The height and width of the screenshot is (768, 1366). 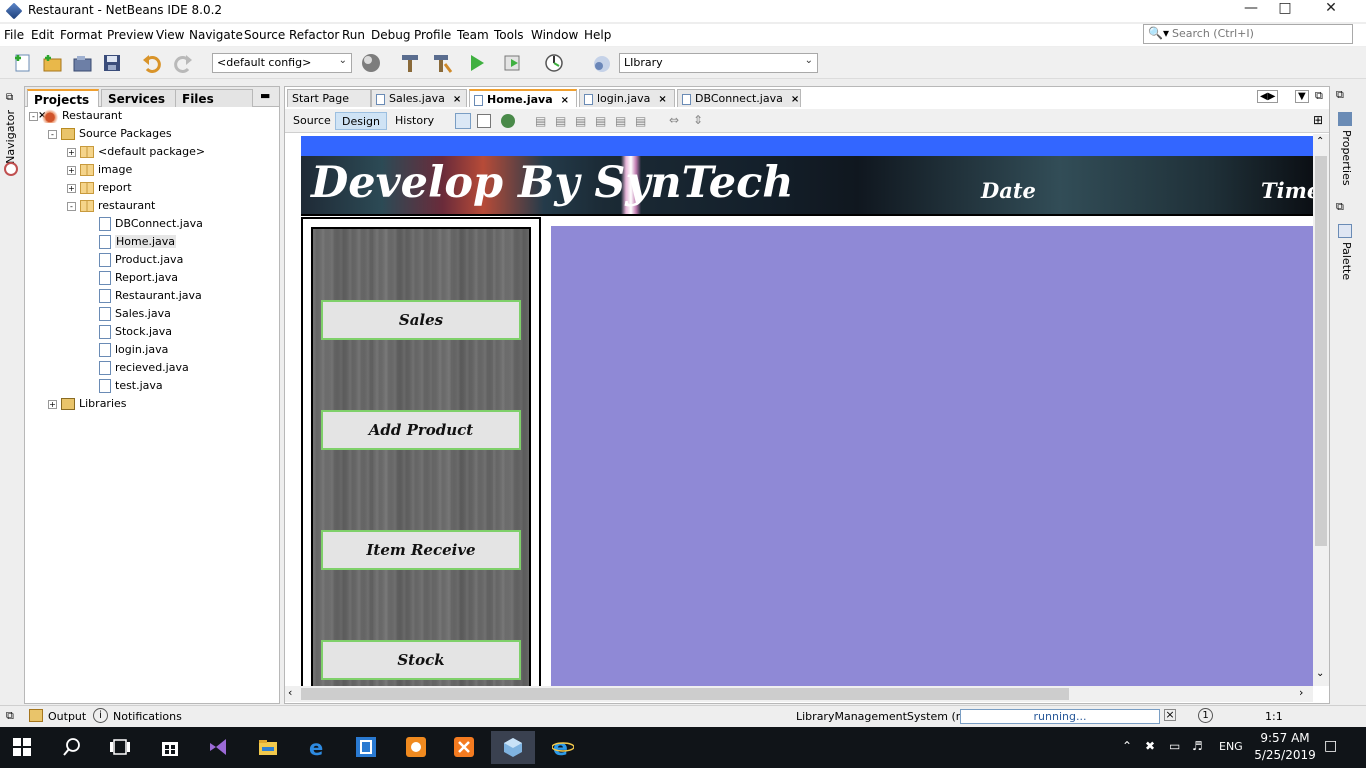 I want to click on tree-item: DBConnect.java, so click(x=144, y=226).